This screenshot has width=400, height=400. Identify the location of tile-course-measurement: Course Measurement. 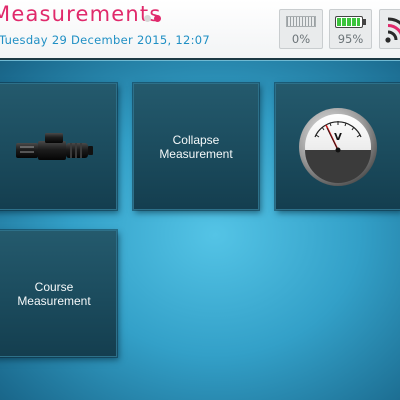
(58, 293).